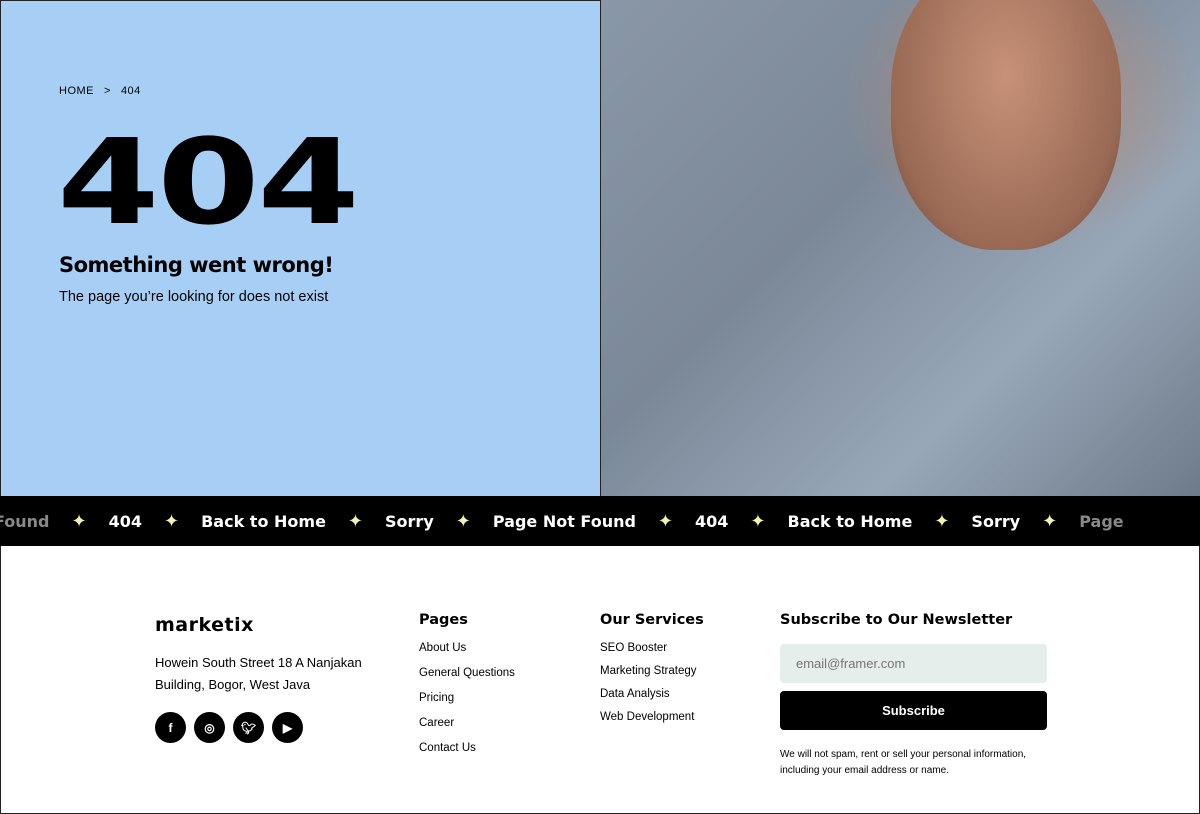  Describe the element at coordinates (467, 648) in the screenshot. I see `link-about-us: About Us` at that location.